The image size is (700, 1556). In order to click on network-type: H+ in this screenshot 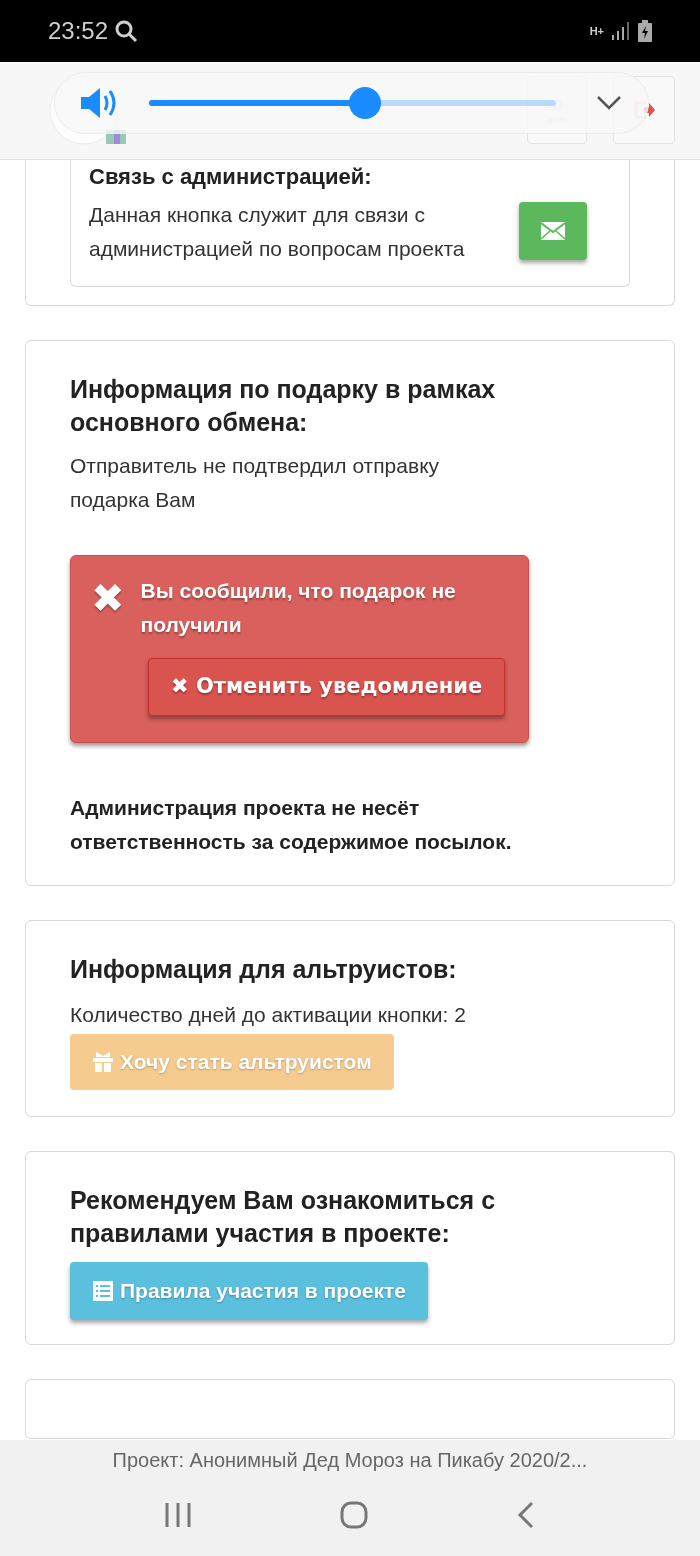, I will do `click(596, 31)`.